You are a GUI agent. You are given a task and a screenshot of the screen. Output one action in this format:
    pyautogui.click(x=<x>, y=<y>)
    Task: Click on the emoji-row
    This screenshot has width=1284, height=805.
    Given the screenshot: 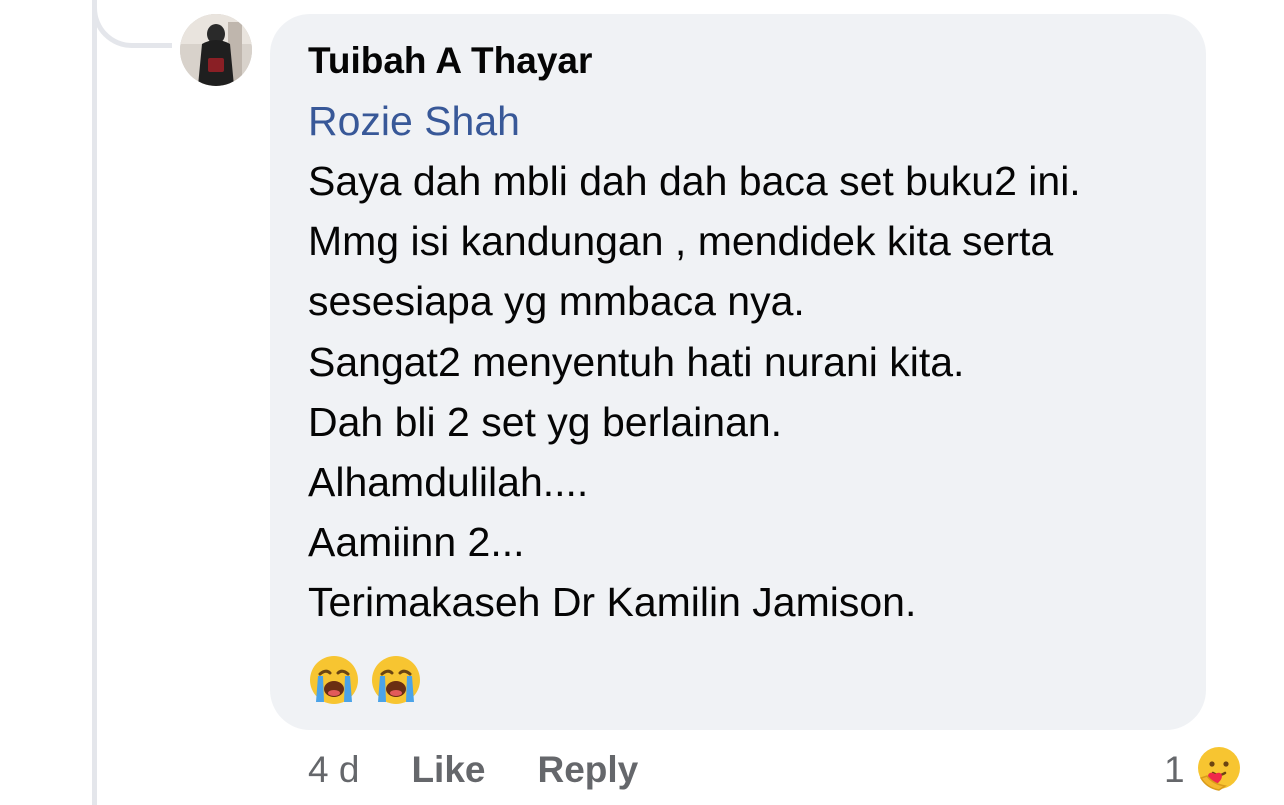 What is the action you would take?
    pyautogui.click(x=365, y=680)
    